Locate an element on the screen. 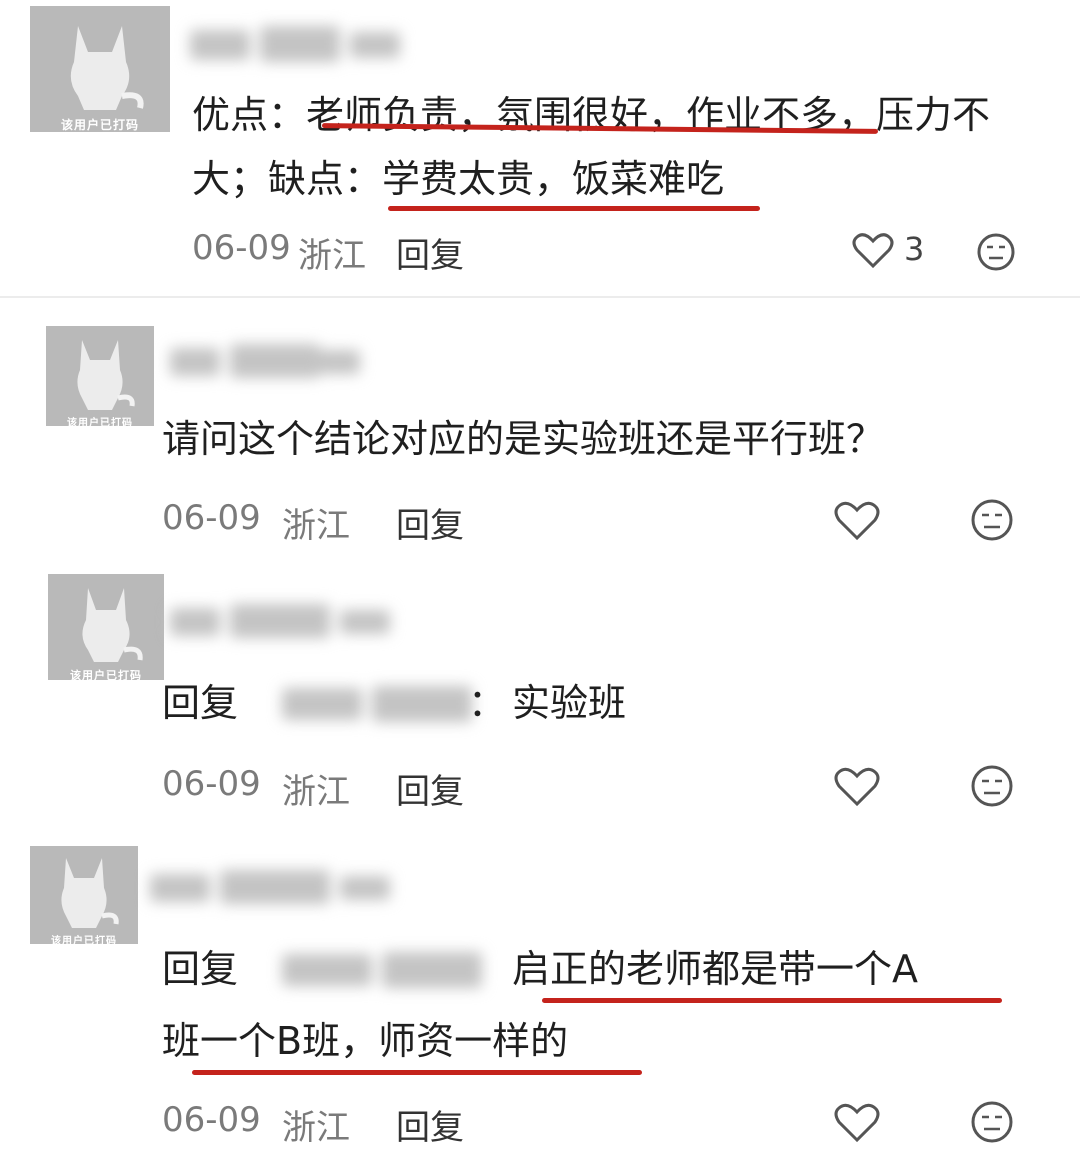 This screenshot has width=1080, height=1149. comment-text-line-2: 大；缺点：学费太贵，饭菜难吃 is located at coordinates (458, 179).